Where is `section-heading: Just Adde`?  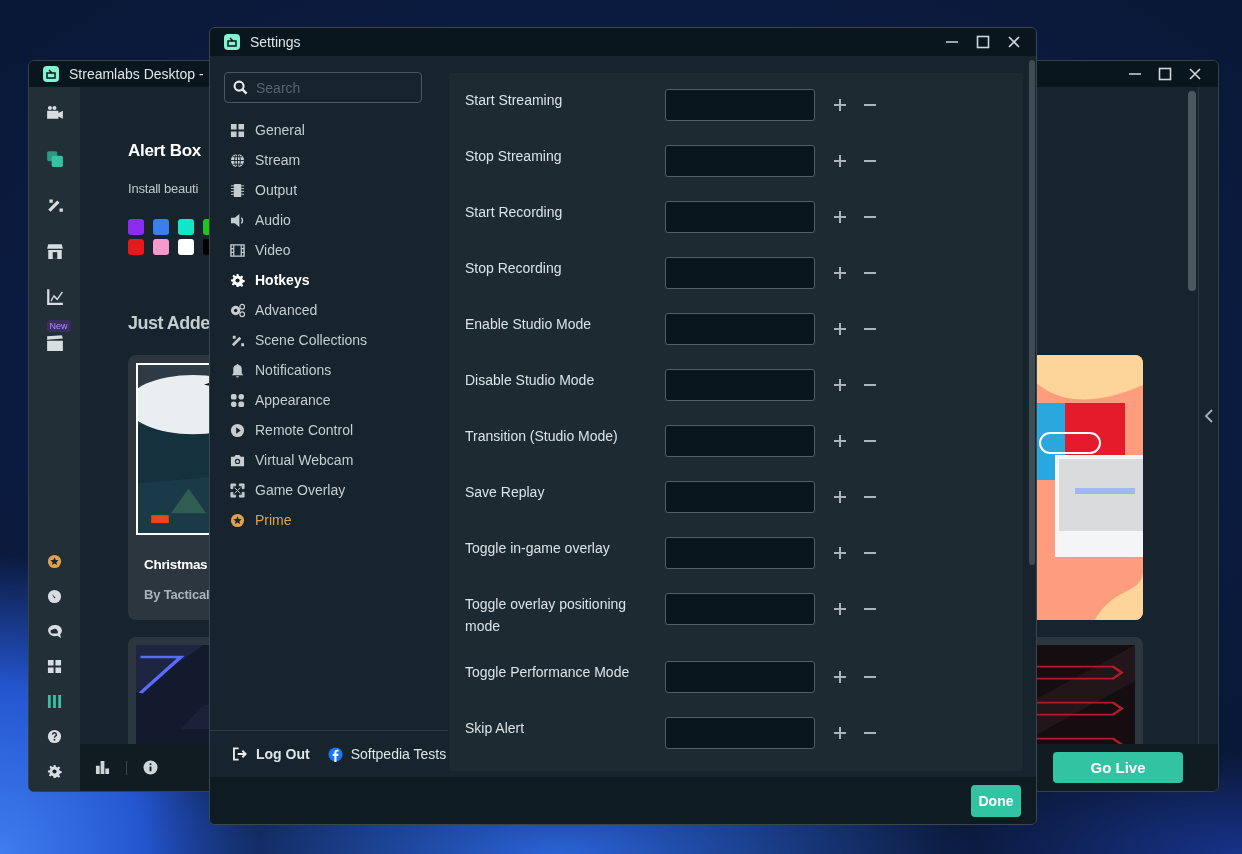 section-heading: Just Adde is located at coordinates (169, 323).